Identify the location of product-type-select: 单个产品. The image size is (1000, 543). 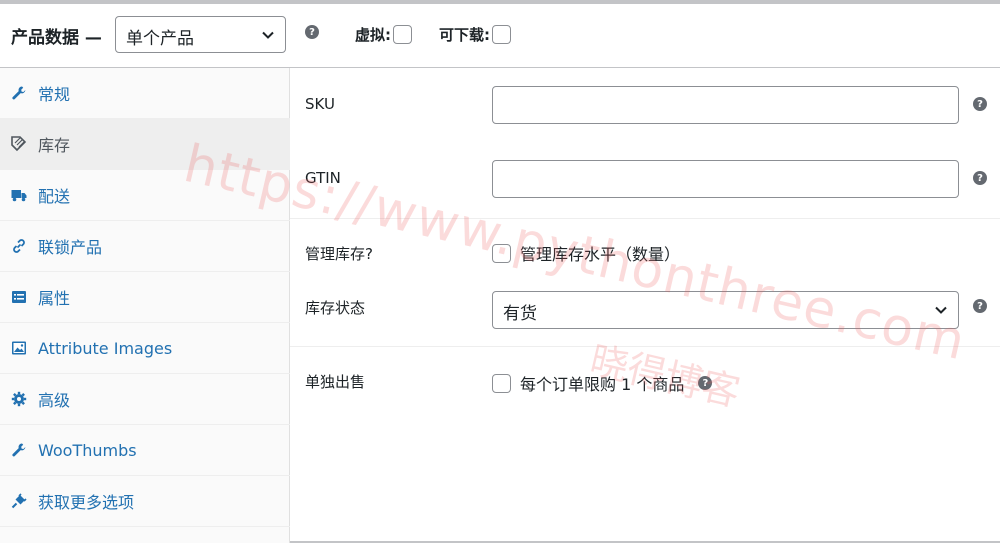
(200, 34).